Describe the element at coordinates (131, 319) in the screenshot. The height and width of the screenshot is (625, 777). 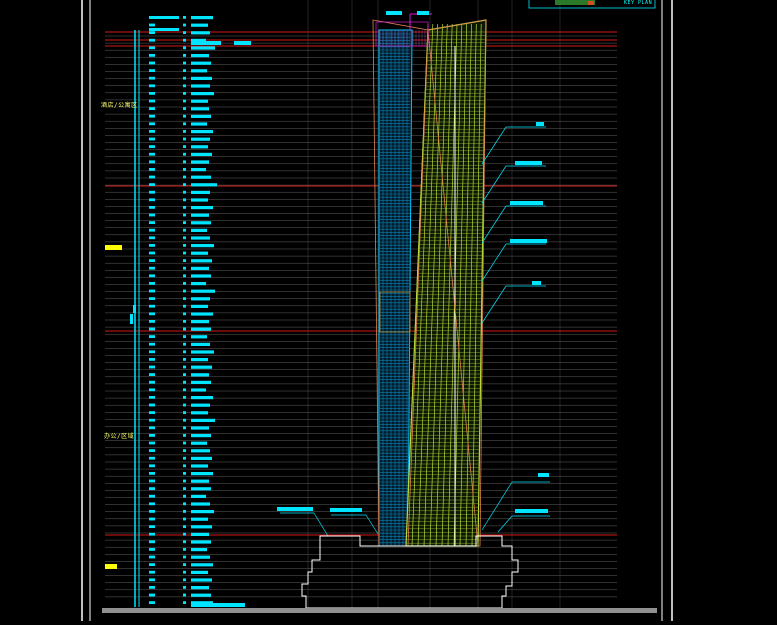
I see `dimension-tick-mark` at that location.